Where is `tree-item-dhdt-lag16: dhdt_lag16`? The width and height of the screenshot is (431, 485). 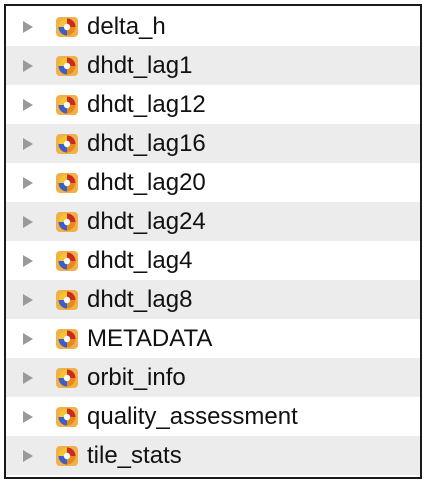
tree-item-dhdt-lag16: dhdt_lag16 is located at coordinates (213, 143).